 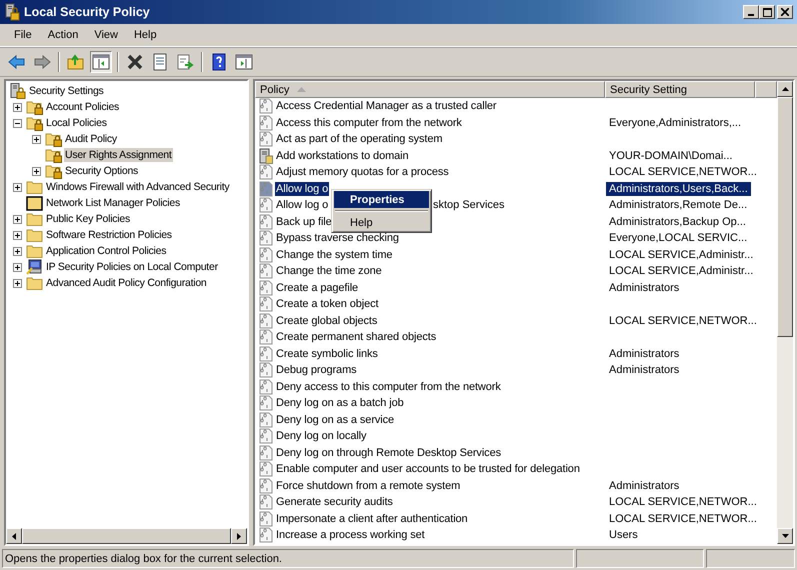 I want to click on policy-name: Deny log on locally, so click(x=321, y=436).